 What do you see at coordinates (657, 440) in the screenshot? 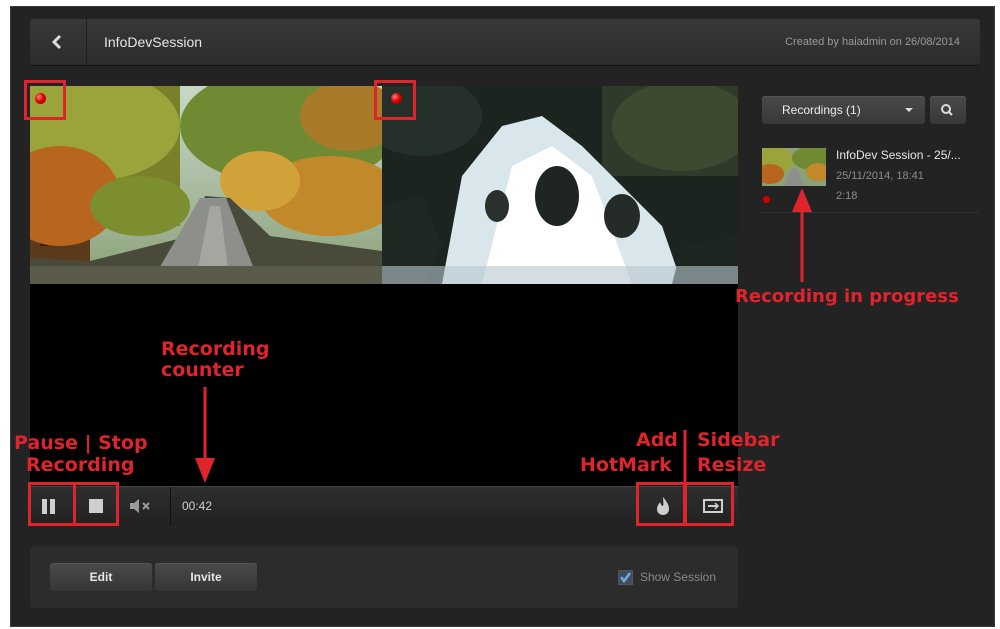
I see `annotation-hotmark-line1: Add` at bounding box center [657, 440].